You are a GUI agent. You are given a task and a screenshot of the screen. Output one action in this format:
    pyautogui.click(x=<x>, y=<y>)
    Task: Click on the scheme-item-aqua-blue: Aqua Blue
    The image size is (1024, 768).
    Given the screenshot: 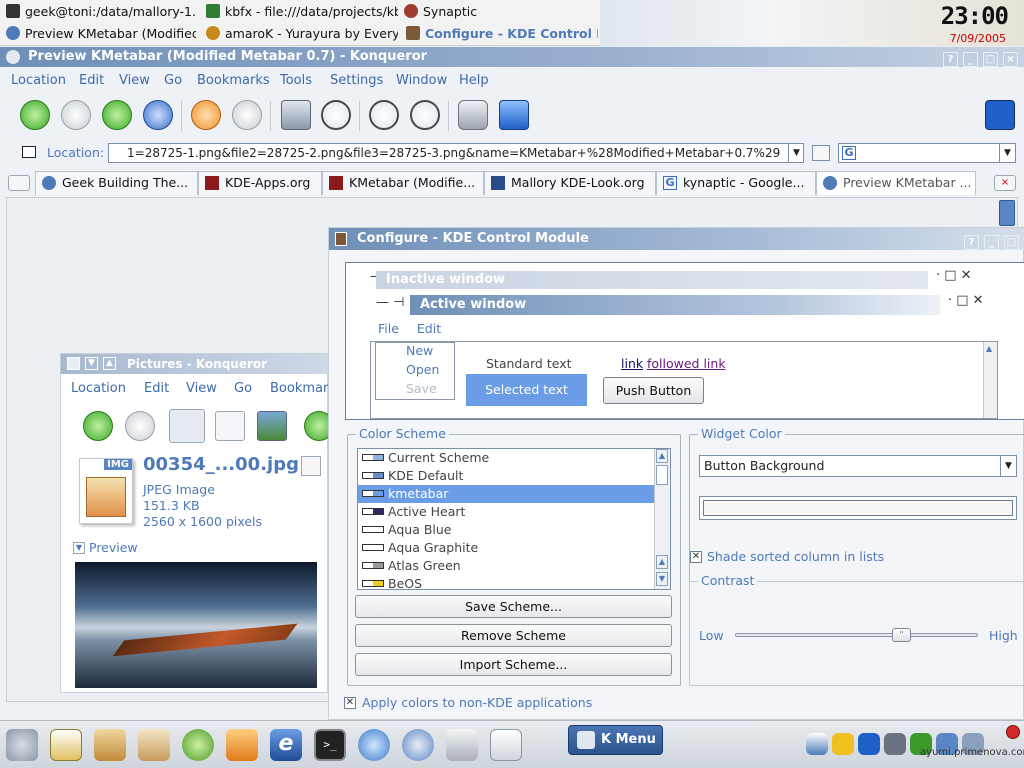 What is the action you would take?
    pyautogui.click(x=506, y=530)
    